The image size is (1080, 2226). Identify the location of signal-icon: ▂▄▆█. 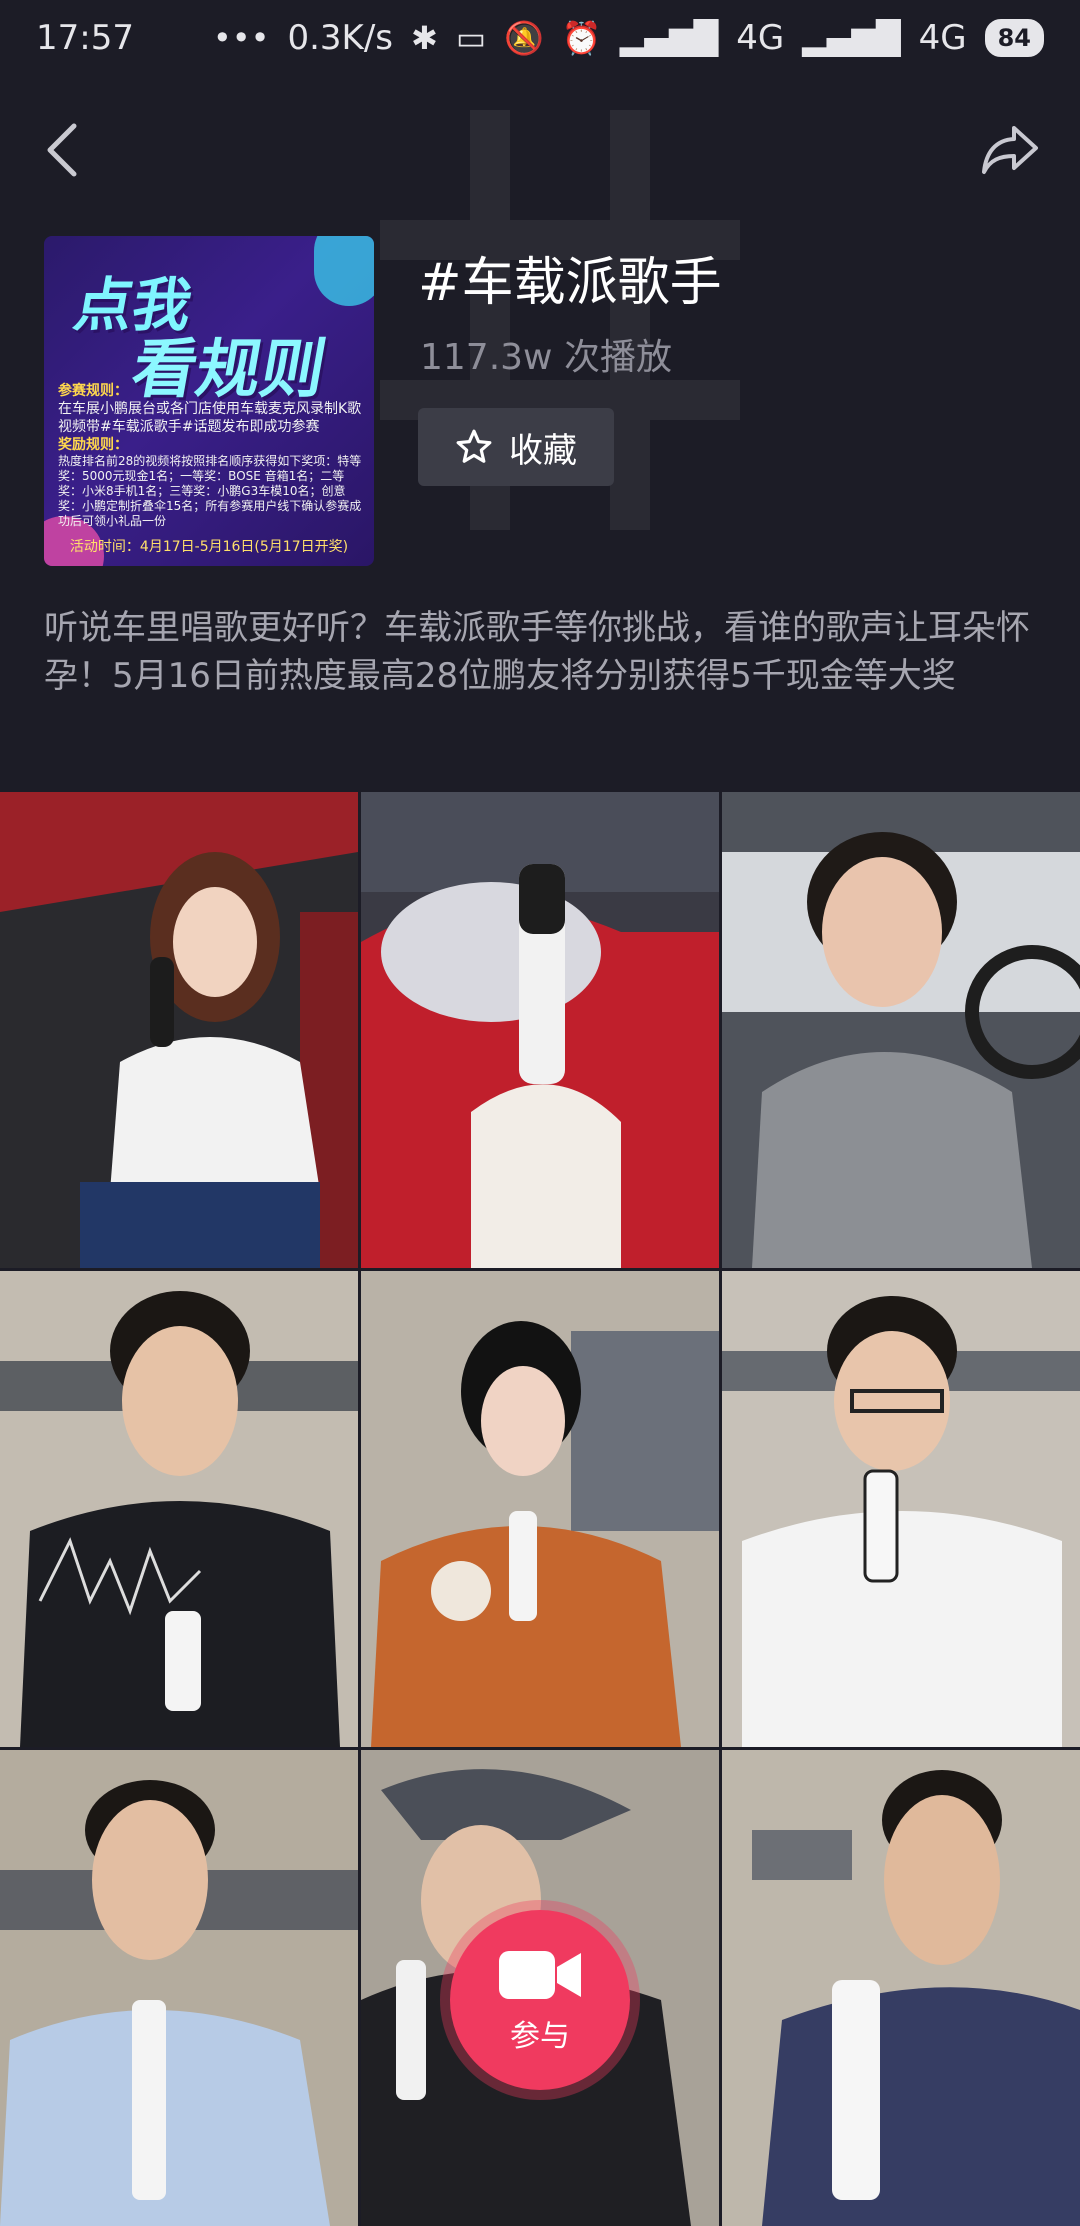
(669, 38).